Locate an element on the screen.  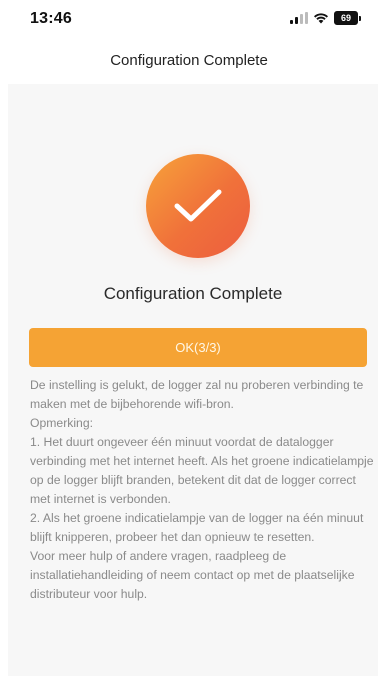
checkmark-icon is located at coordinates (198, 205).